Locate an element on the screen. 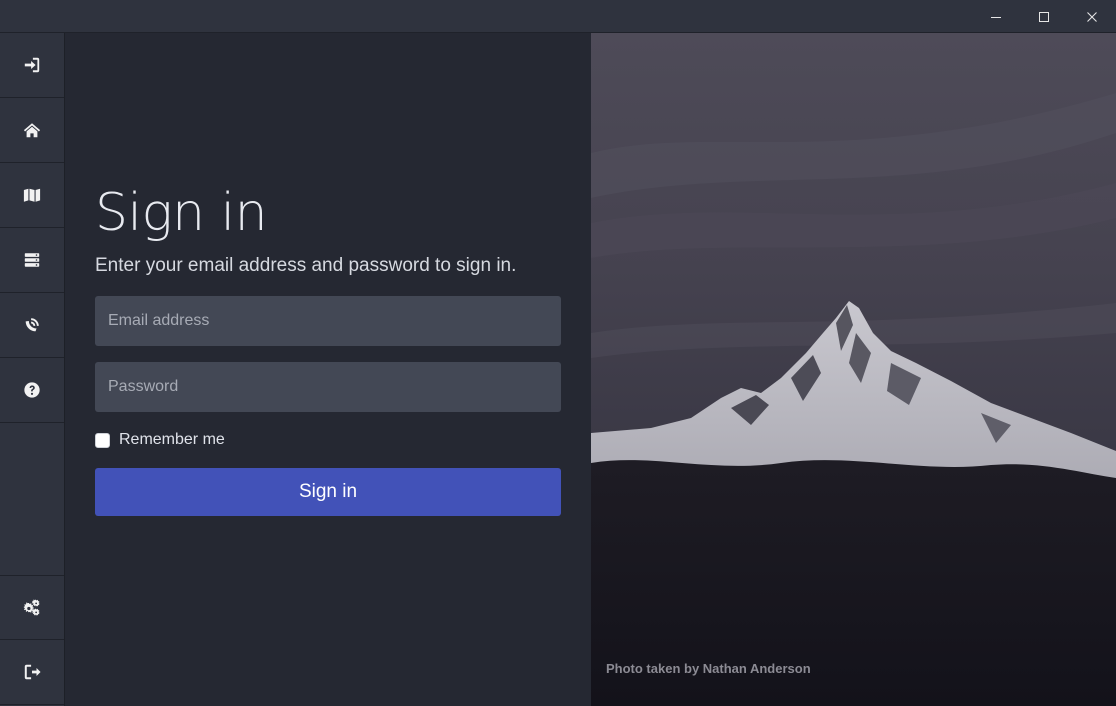 The image size is (1116, 706). remember-me-checkbox is located at coordinates (102, 440).